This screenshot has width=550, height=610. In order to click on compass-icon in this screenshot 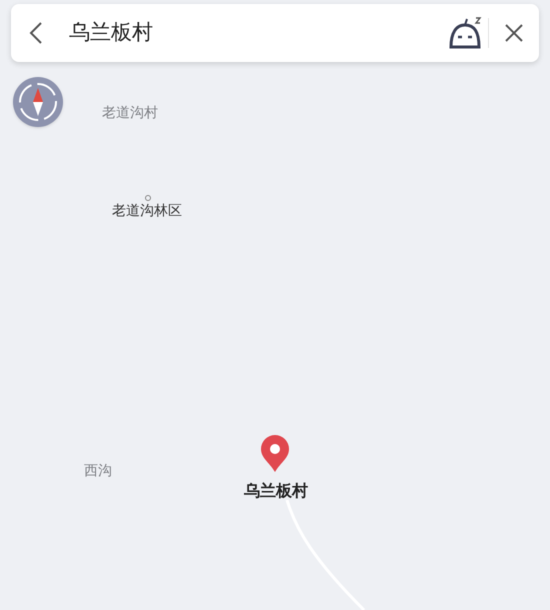, I will do `click(38, 102)`.